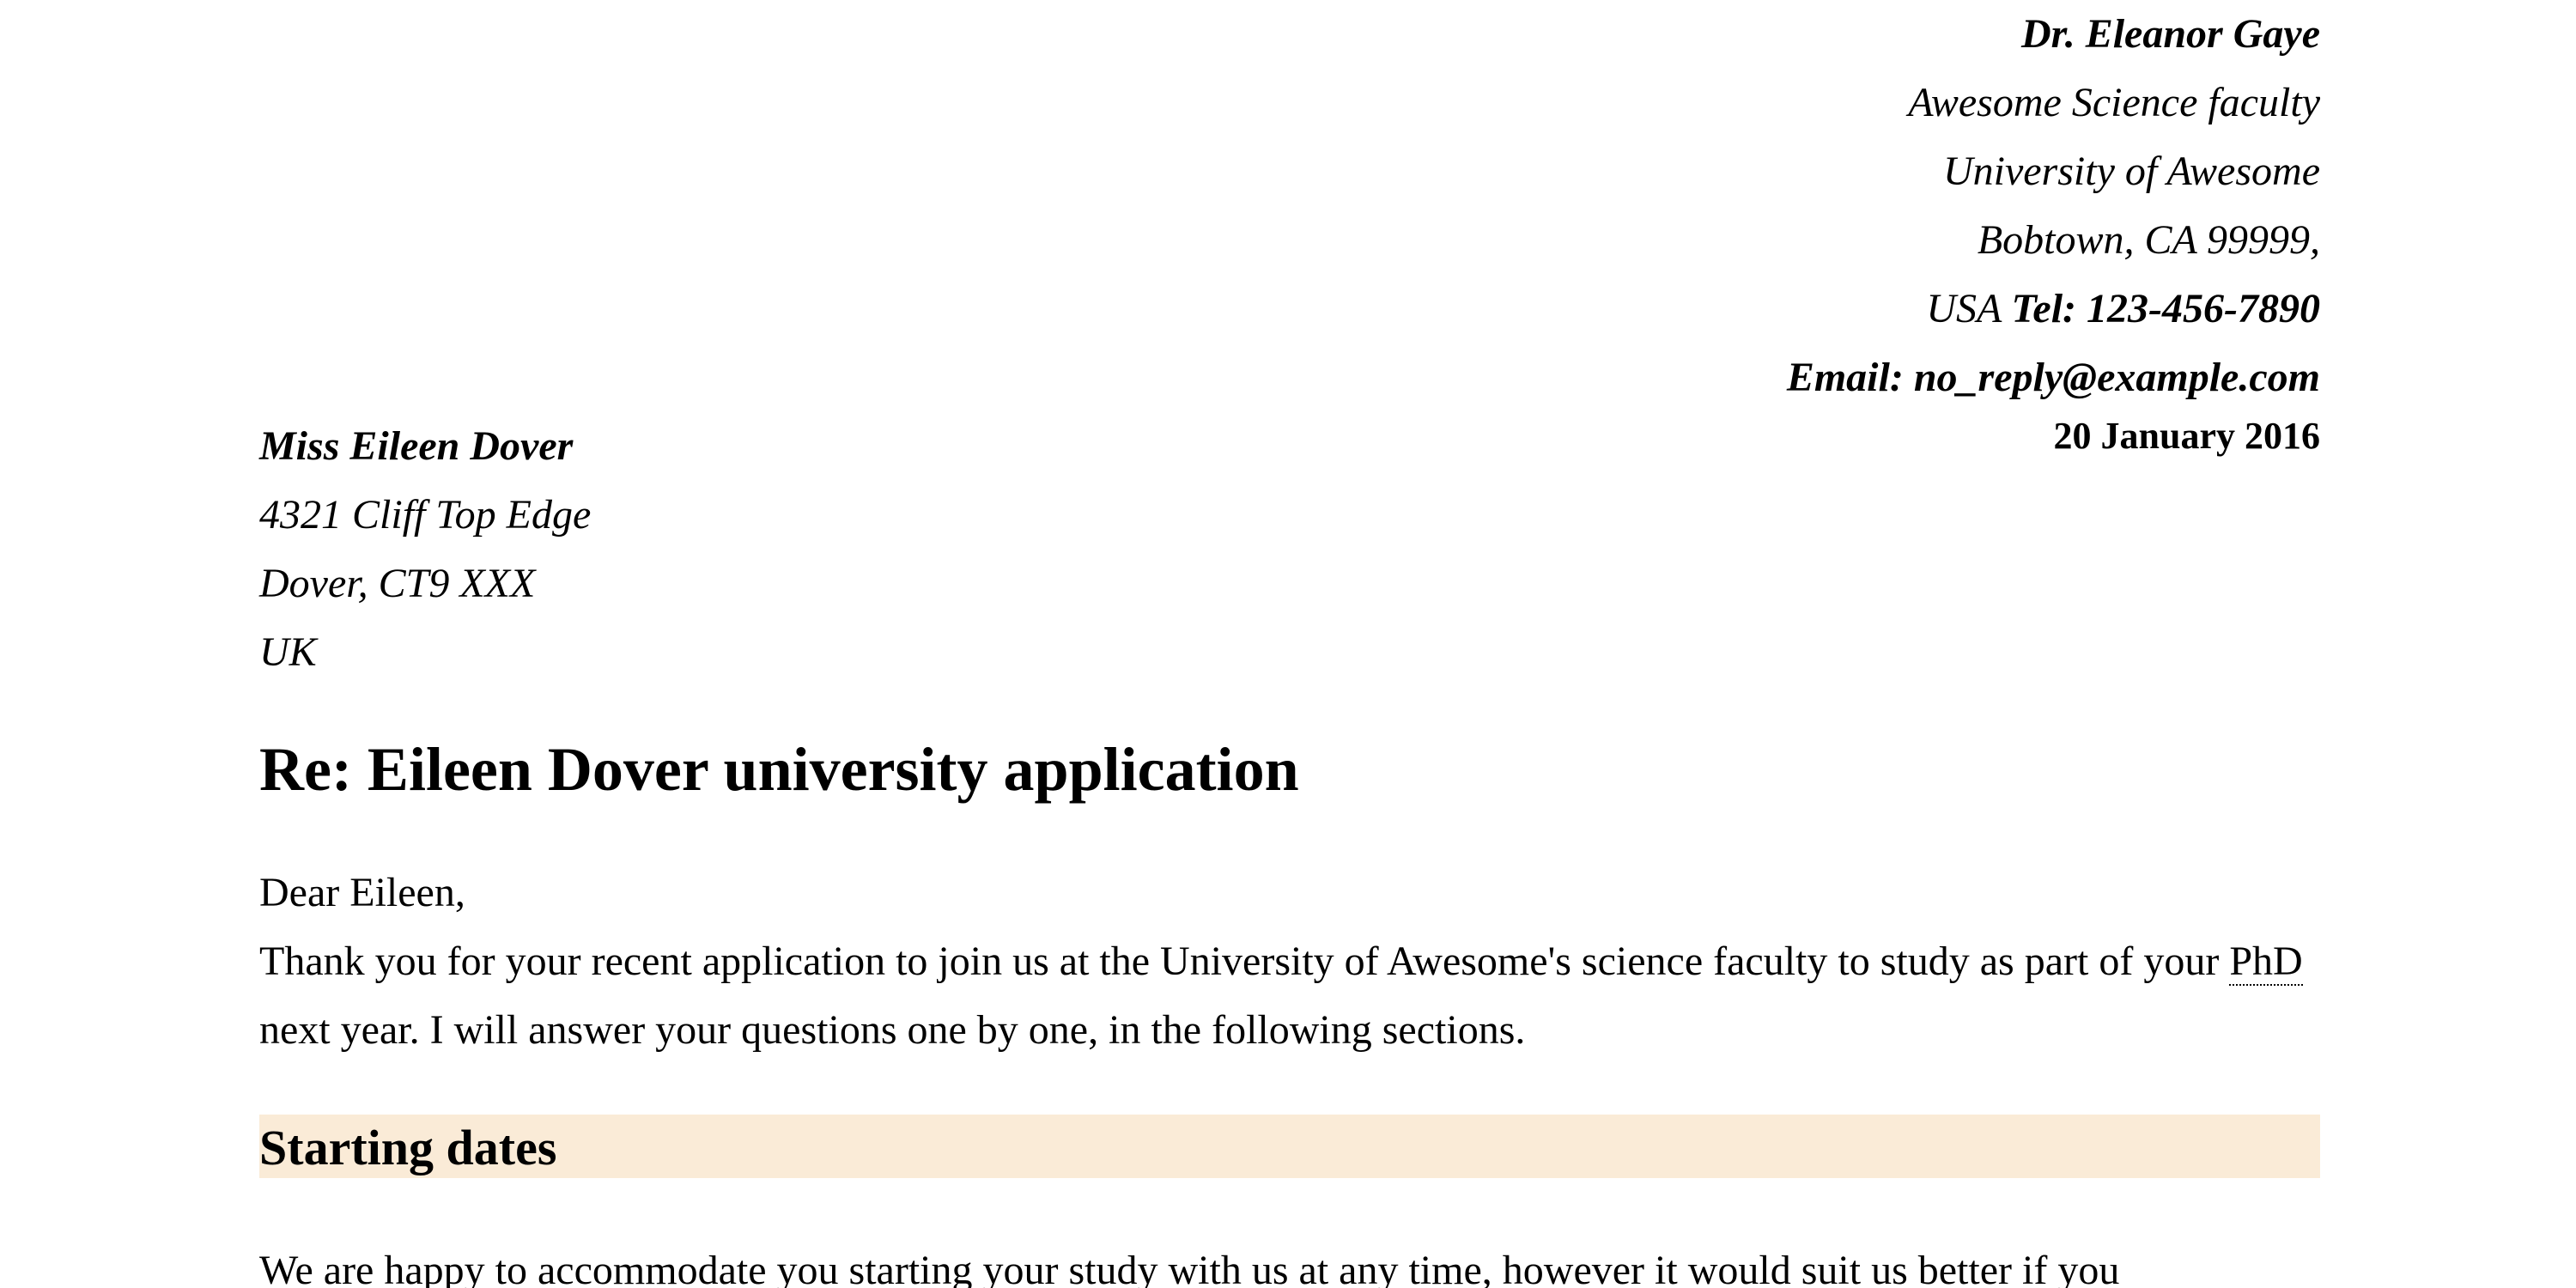 This screenshot has width=2576, height=1288. Describe the element at coordinates (288, 652) in the screenshot. I see `recipient-country: UK` at that location.